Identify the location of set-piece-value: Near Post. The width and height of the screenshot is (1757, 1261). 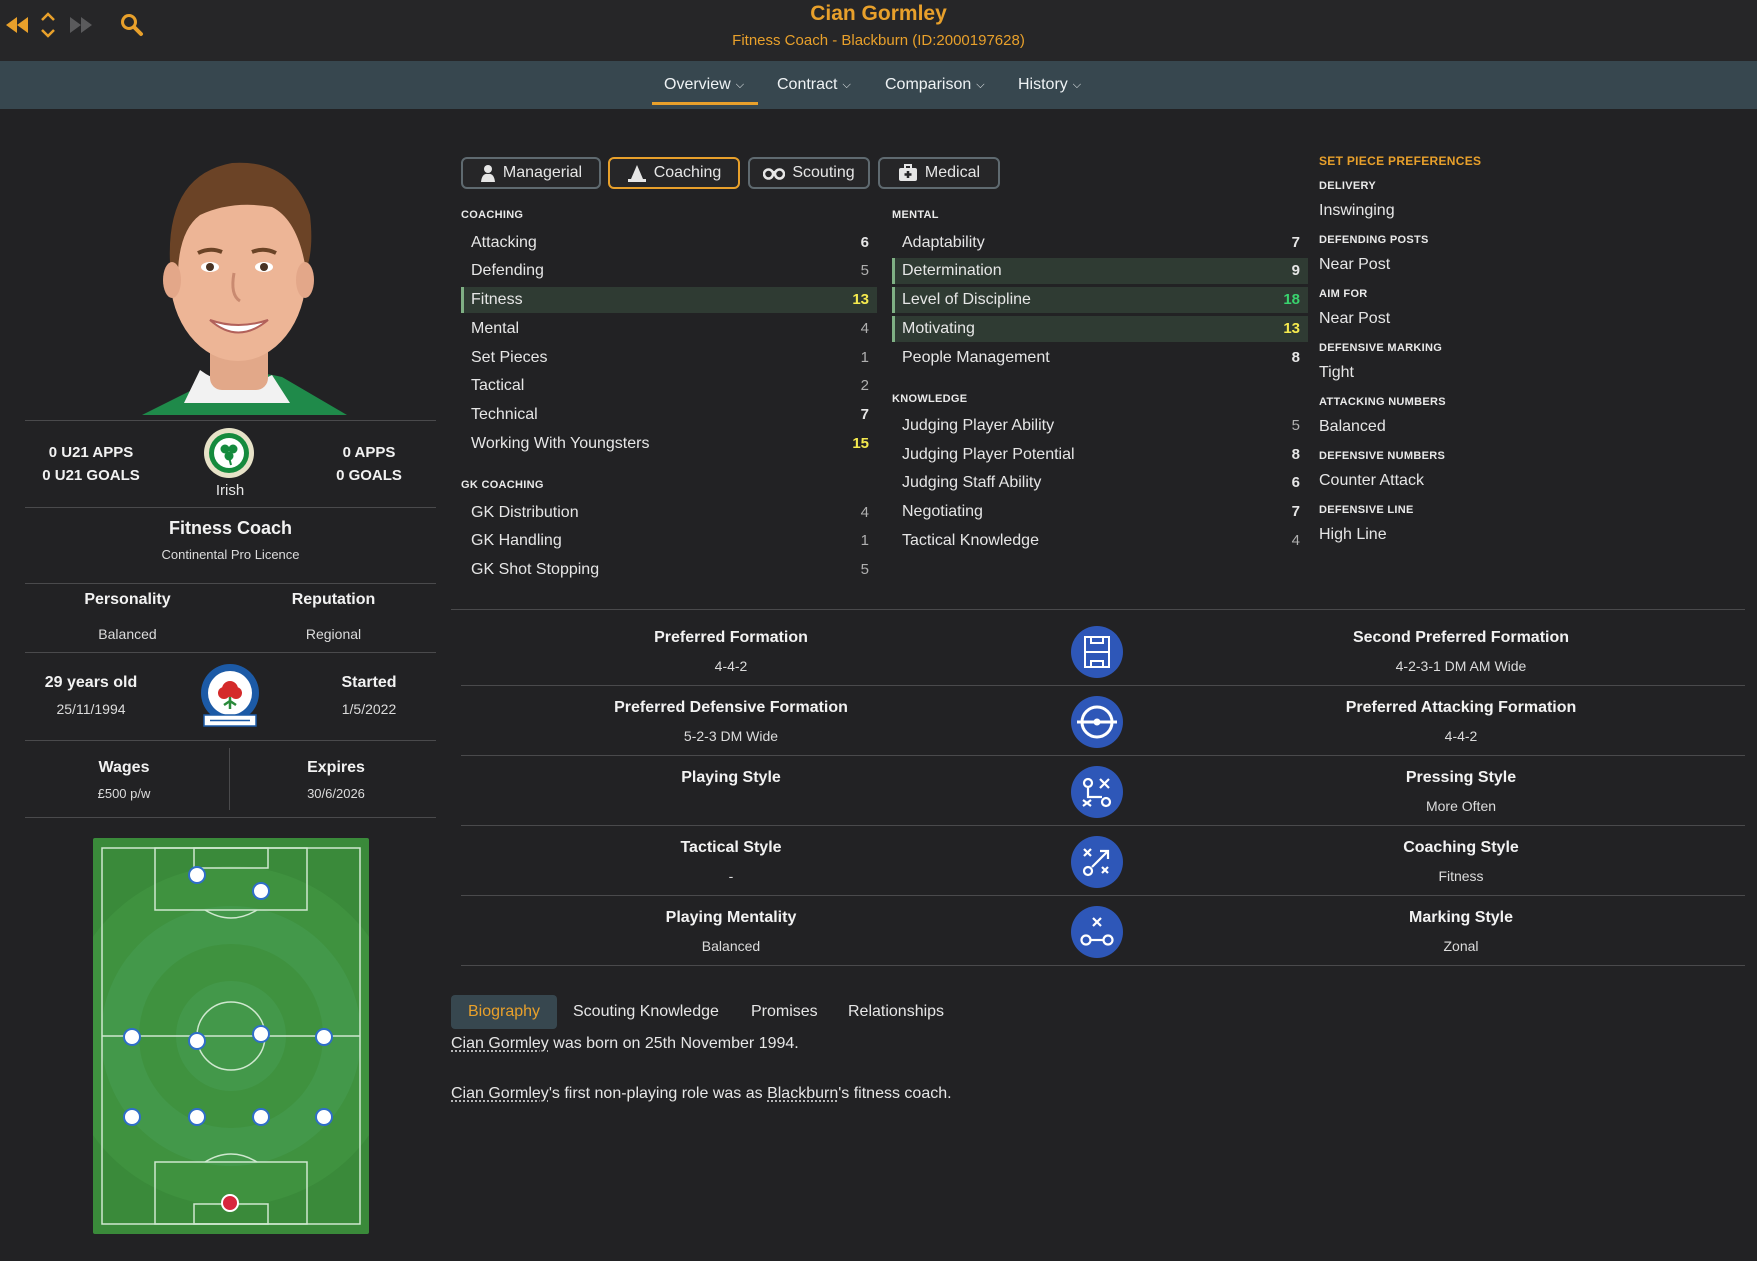
(1355, 318).